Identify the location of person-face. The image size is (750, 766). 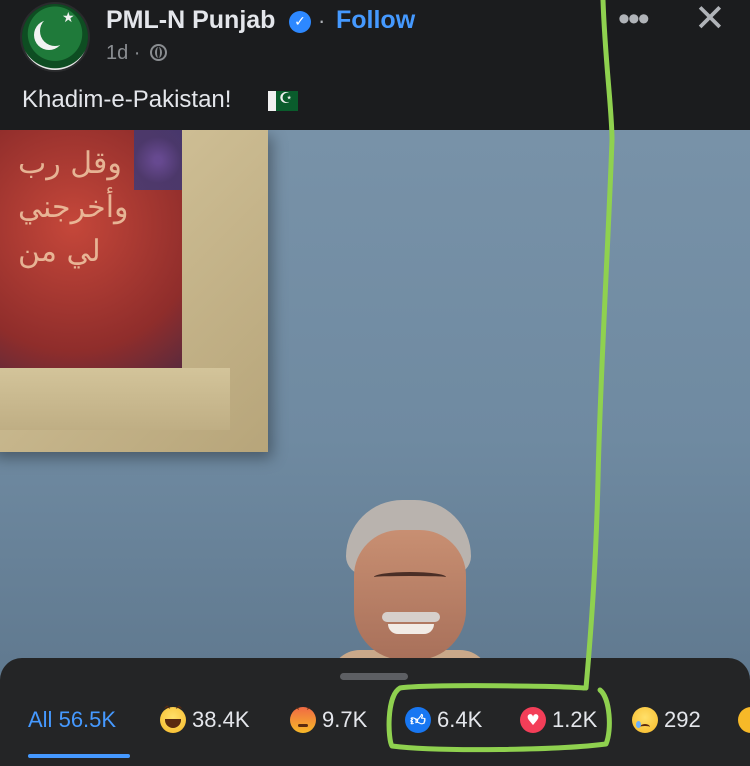
(410, 595).